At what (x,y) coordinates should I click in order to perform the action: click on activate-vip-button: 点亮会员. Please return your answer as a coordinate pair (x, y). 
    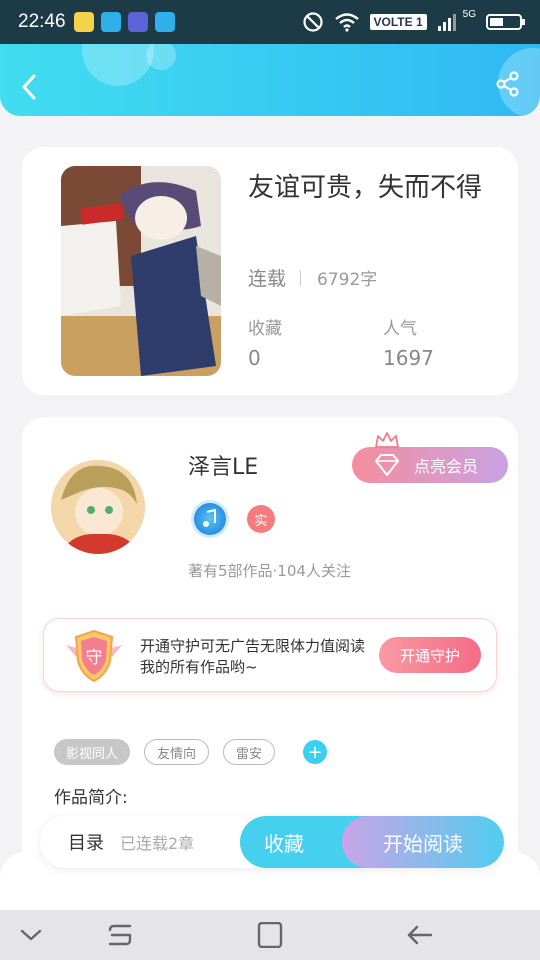
    Looking at the image, I should click on (430, 457).